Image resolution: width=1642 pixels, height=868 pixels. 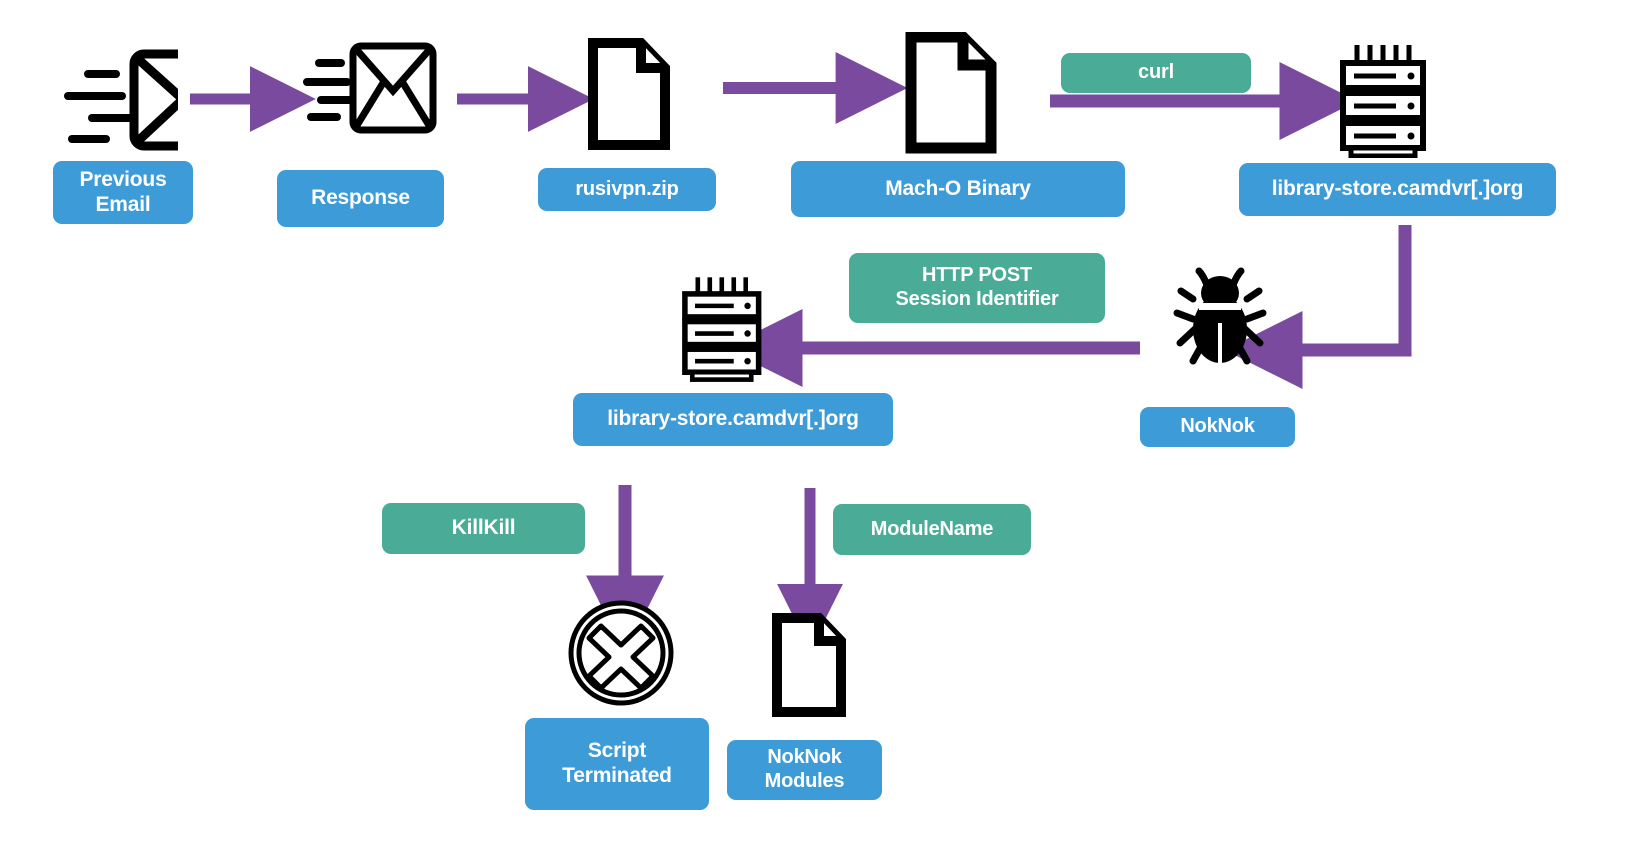 What do you see at coordinates (1156, 73) in the screenshot?
I see `action-label-curl: curl` at bounding box center [1156, 73].